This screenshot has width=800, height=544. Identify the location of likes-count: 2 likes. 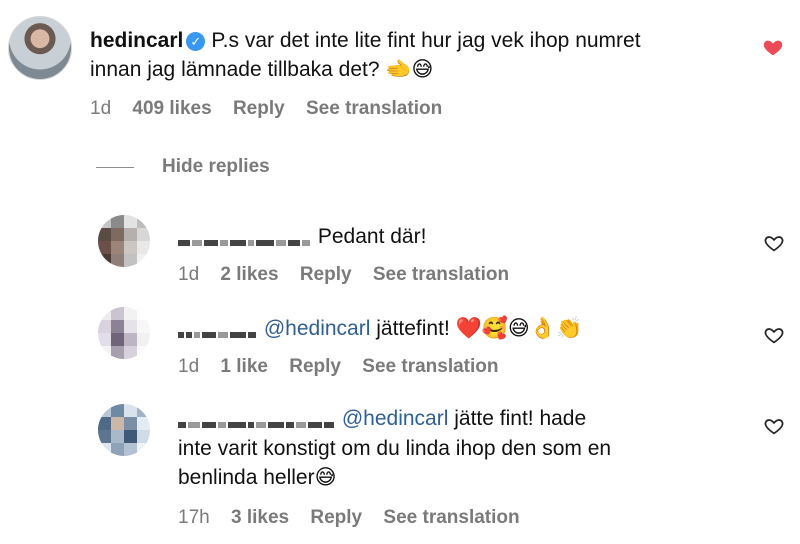
(249, 274).